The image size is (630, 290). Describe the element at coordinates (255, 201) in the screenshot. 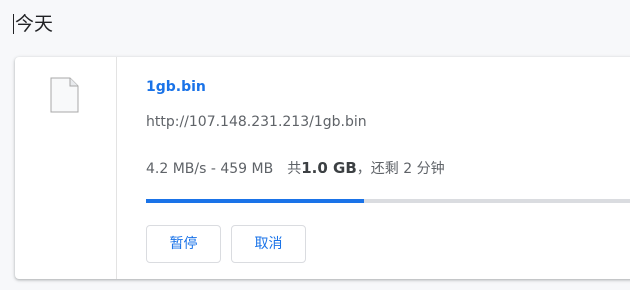

I see `download-progress-fill` at that location.